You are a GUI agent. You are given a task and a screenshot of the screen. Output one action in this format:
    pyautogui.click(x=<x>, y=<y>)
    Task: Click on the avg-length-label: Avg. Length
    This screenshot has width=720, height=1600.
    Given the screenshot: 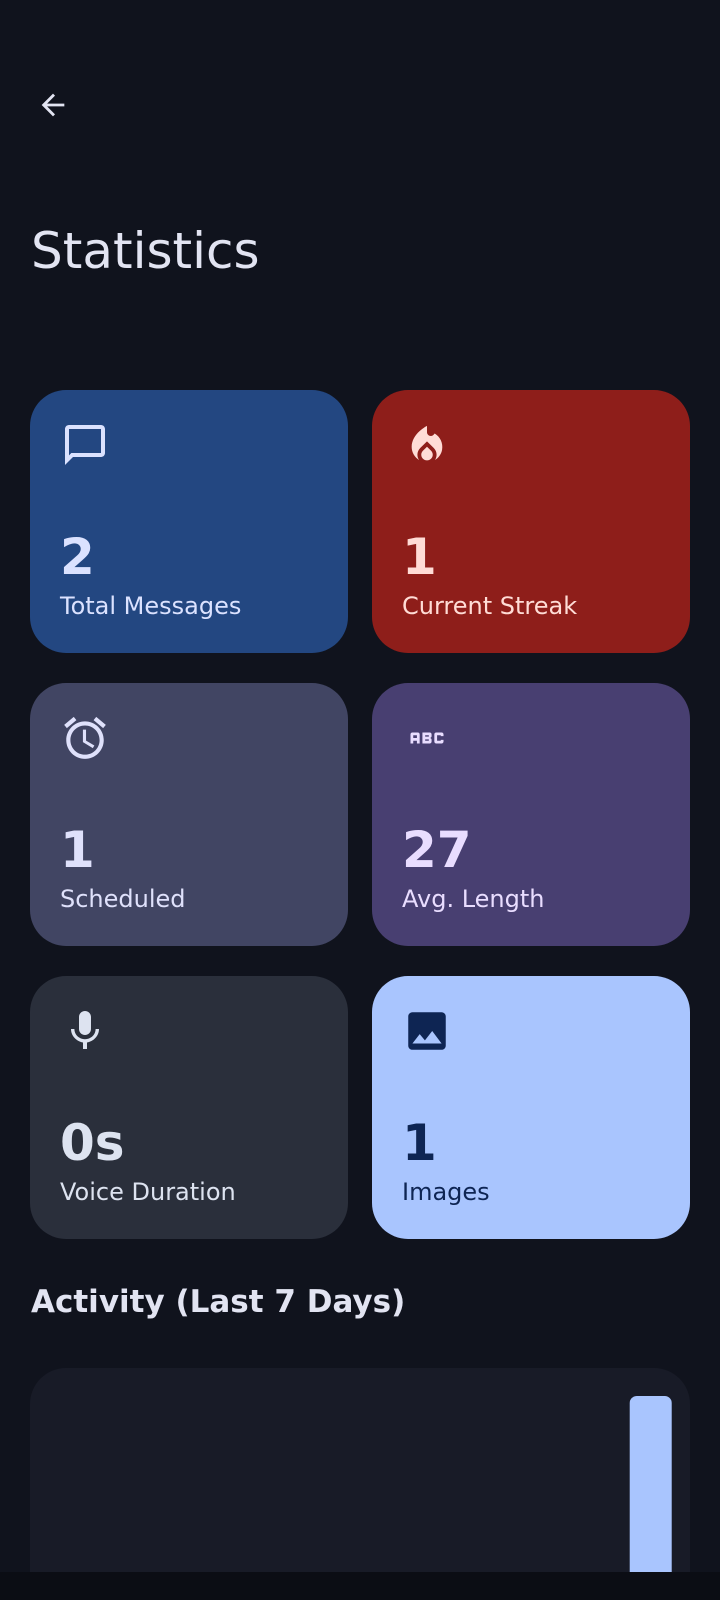 What is the action you would take?
    pyautogui.click(x=473, y=899)
    